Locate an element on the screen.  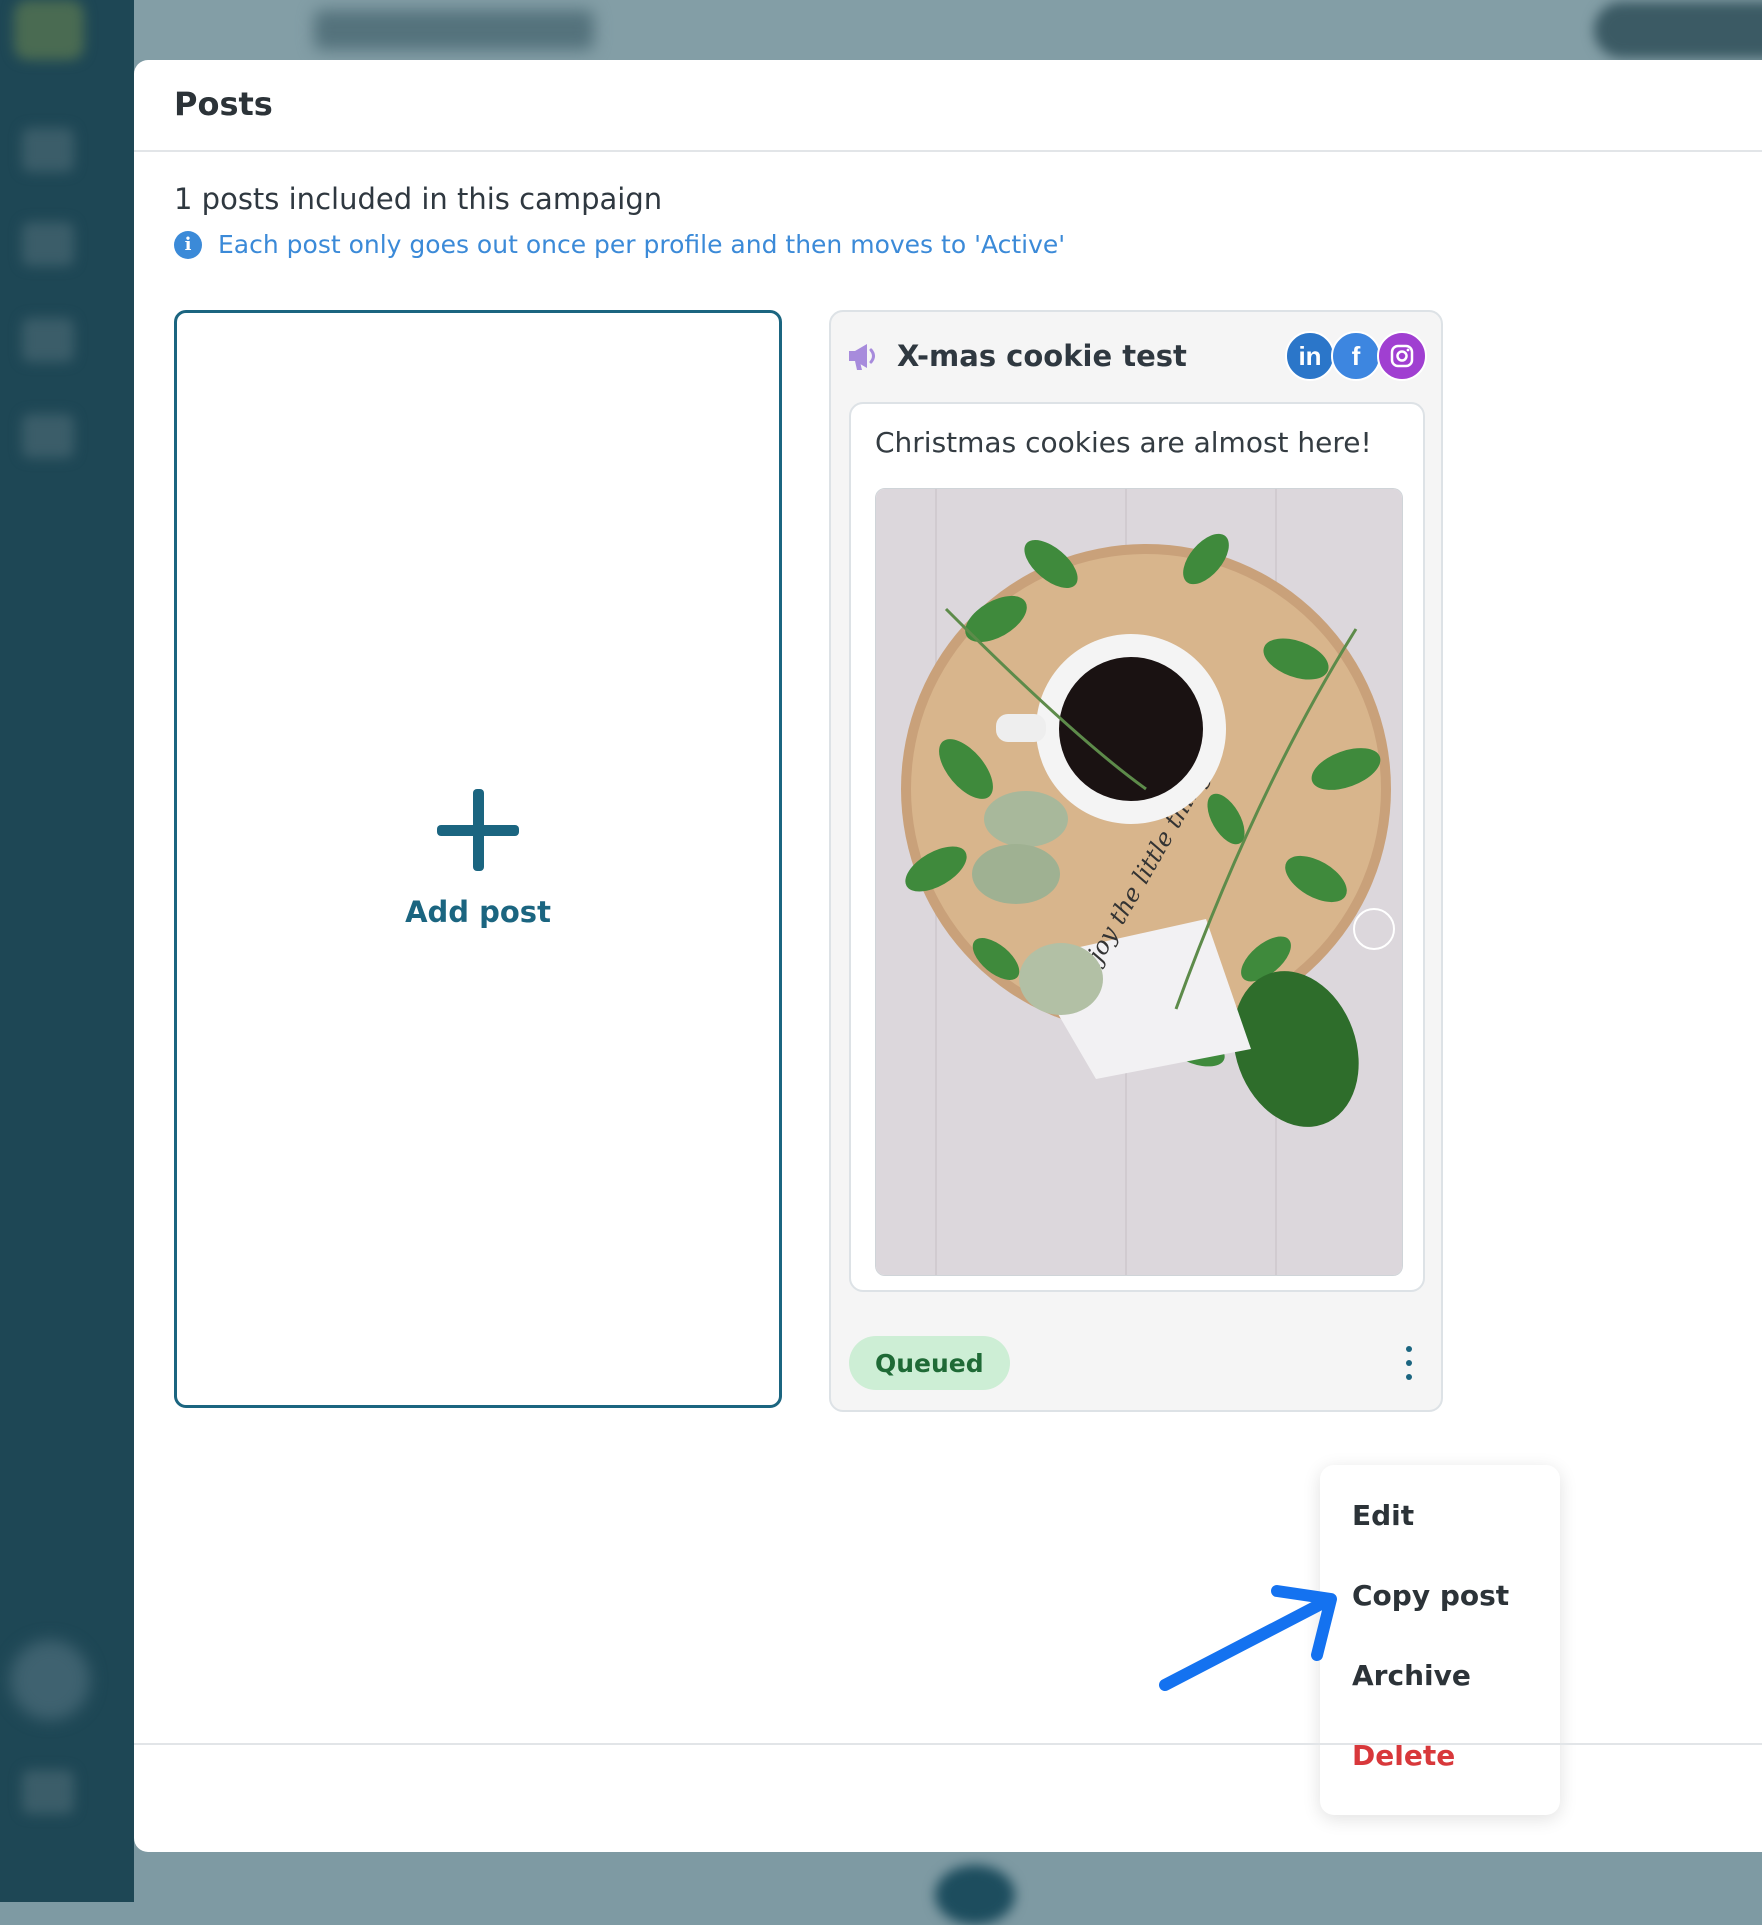
topbar-button-blurred is located at coordinates (1678, 30).